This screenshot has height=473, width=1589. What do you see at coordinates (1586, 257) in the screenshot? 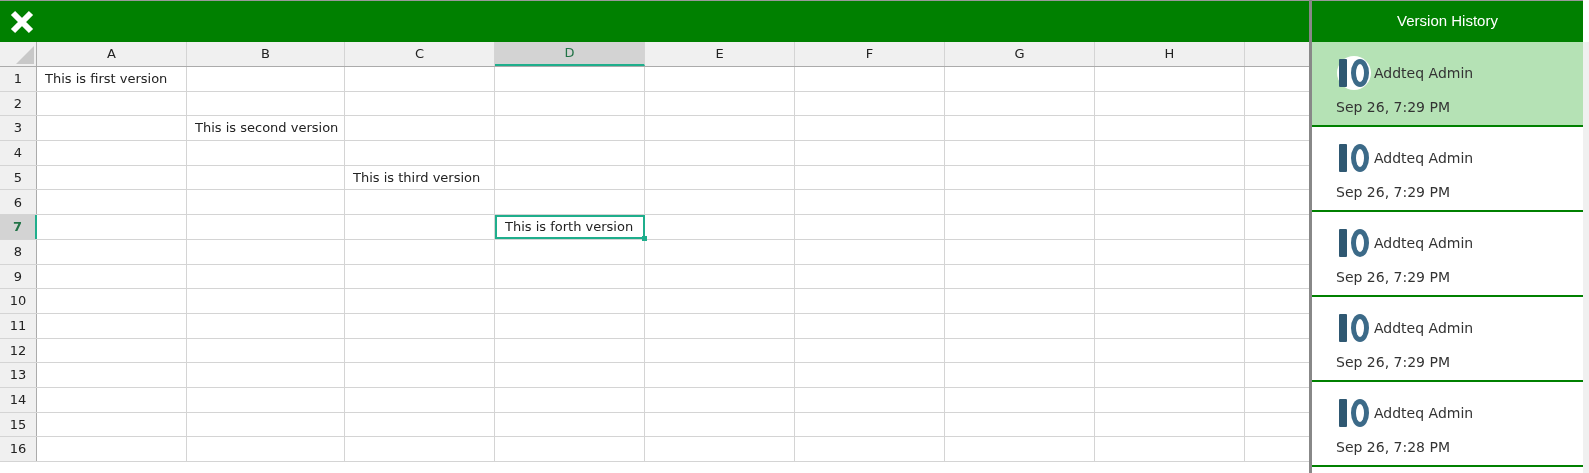
I see `scrollbar` at bounding box center [1586, 257].